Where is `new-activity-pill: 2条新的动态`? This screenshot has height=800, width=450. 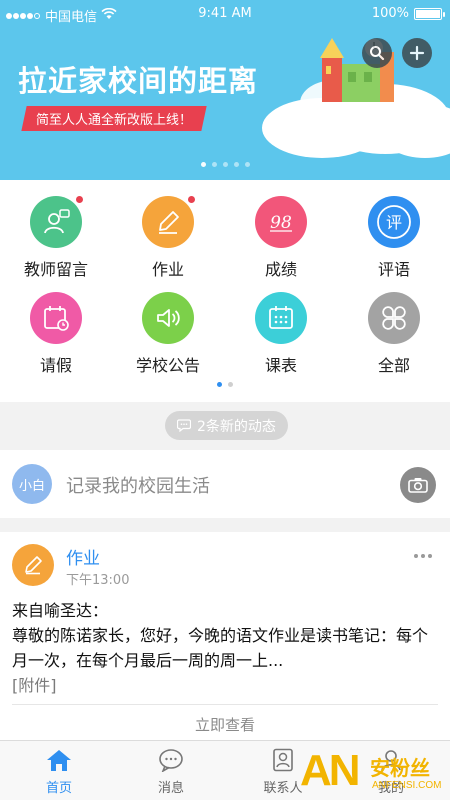
new-activity-pill: 2条新的动态 is located at coordinates (226, 425).